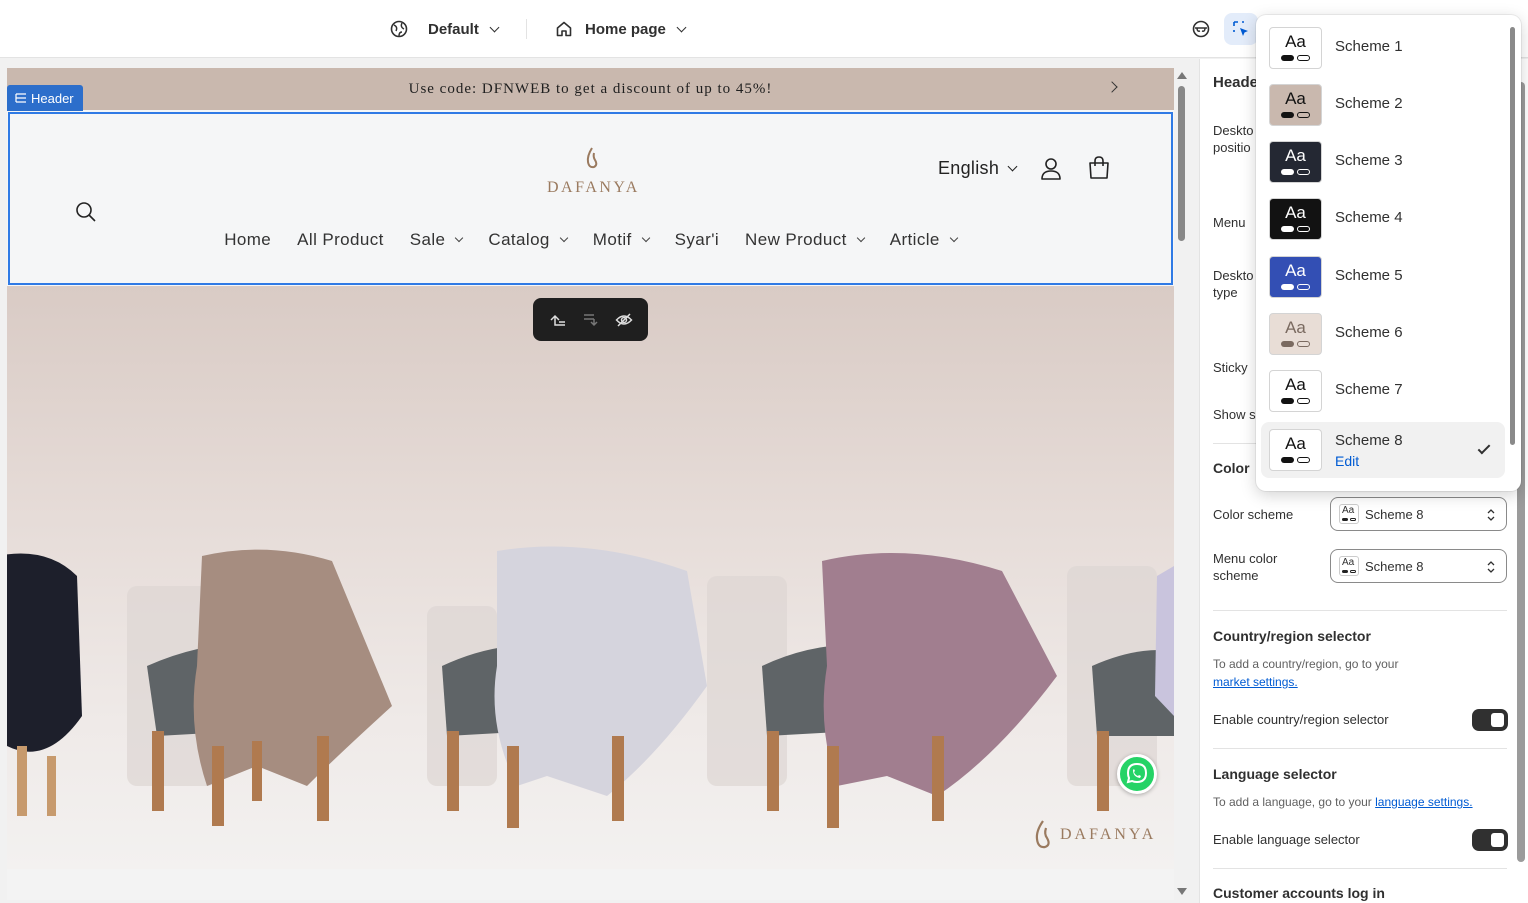 Image resolution: width=1528 pixels, height=903 pixels. I want to click on country-selector-toggle, so click(1490, 720).